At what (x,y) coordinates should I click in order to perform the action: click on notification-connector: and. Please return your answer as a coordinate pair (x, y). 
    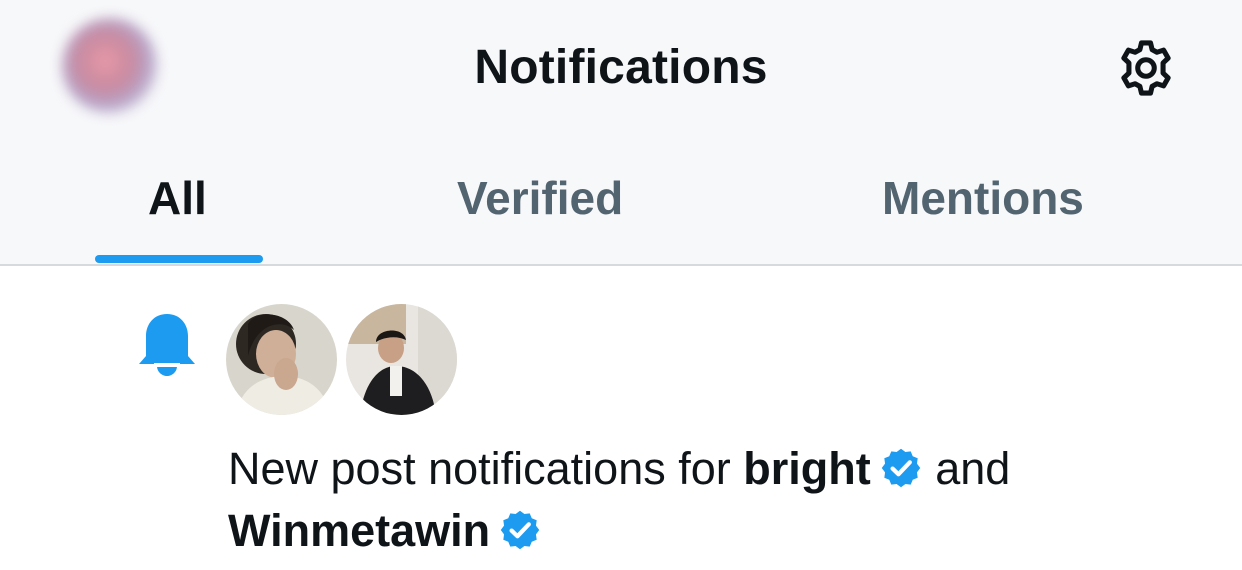
    Looking at the image, I should click on (973, 468).